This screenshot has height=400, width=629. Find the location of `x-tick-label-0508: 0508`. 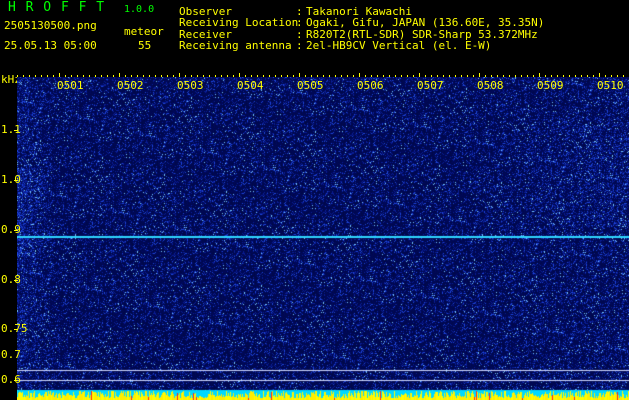

x-tick-label-0508: 0508 is located at coordinates (490, 85).